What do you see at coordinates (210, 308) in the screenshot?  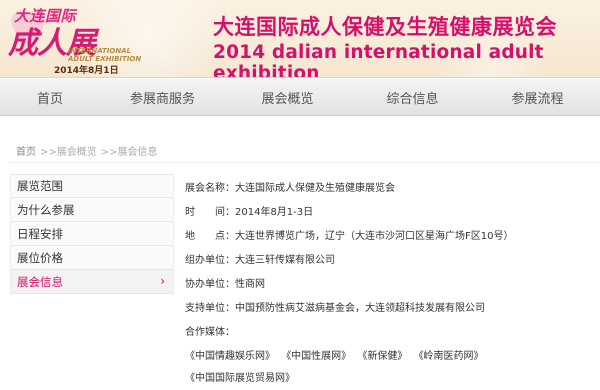 I see `info-label: 支持单位：` at bounding box center [210, 308].